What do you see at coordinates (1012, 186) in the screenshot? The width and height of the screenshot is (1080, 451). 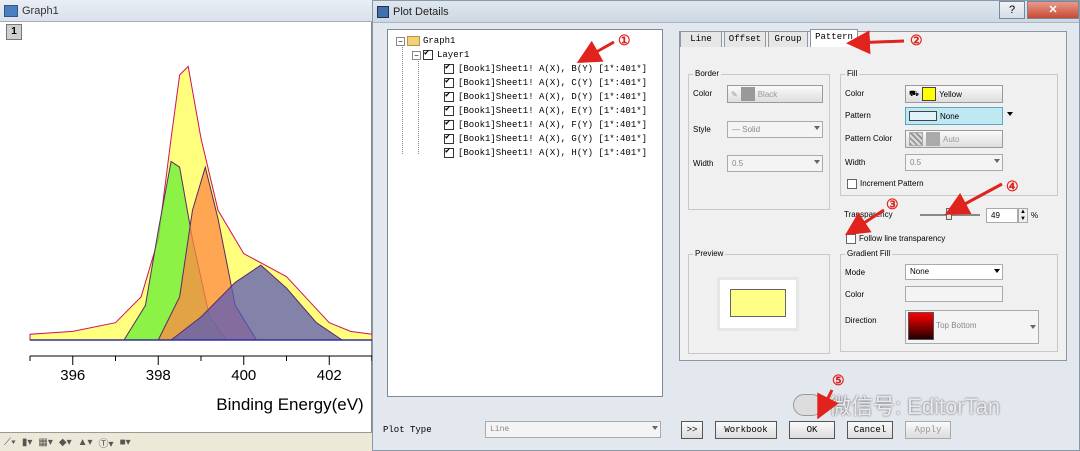 I see `annotation-number-4: ④` at bounding box center [1012, 186].